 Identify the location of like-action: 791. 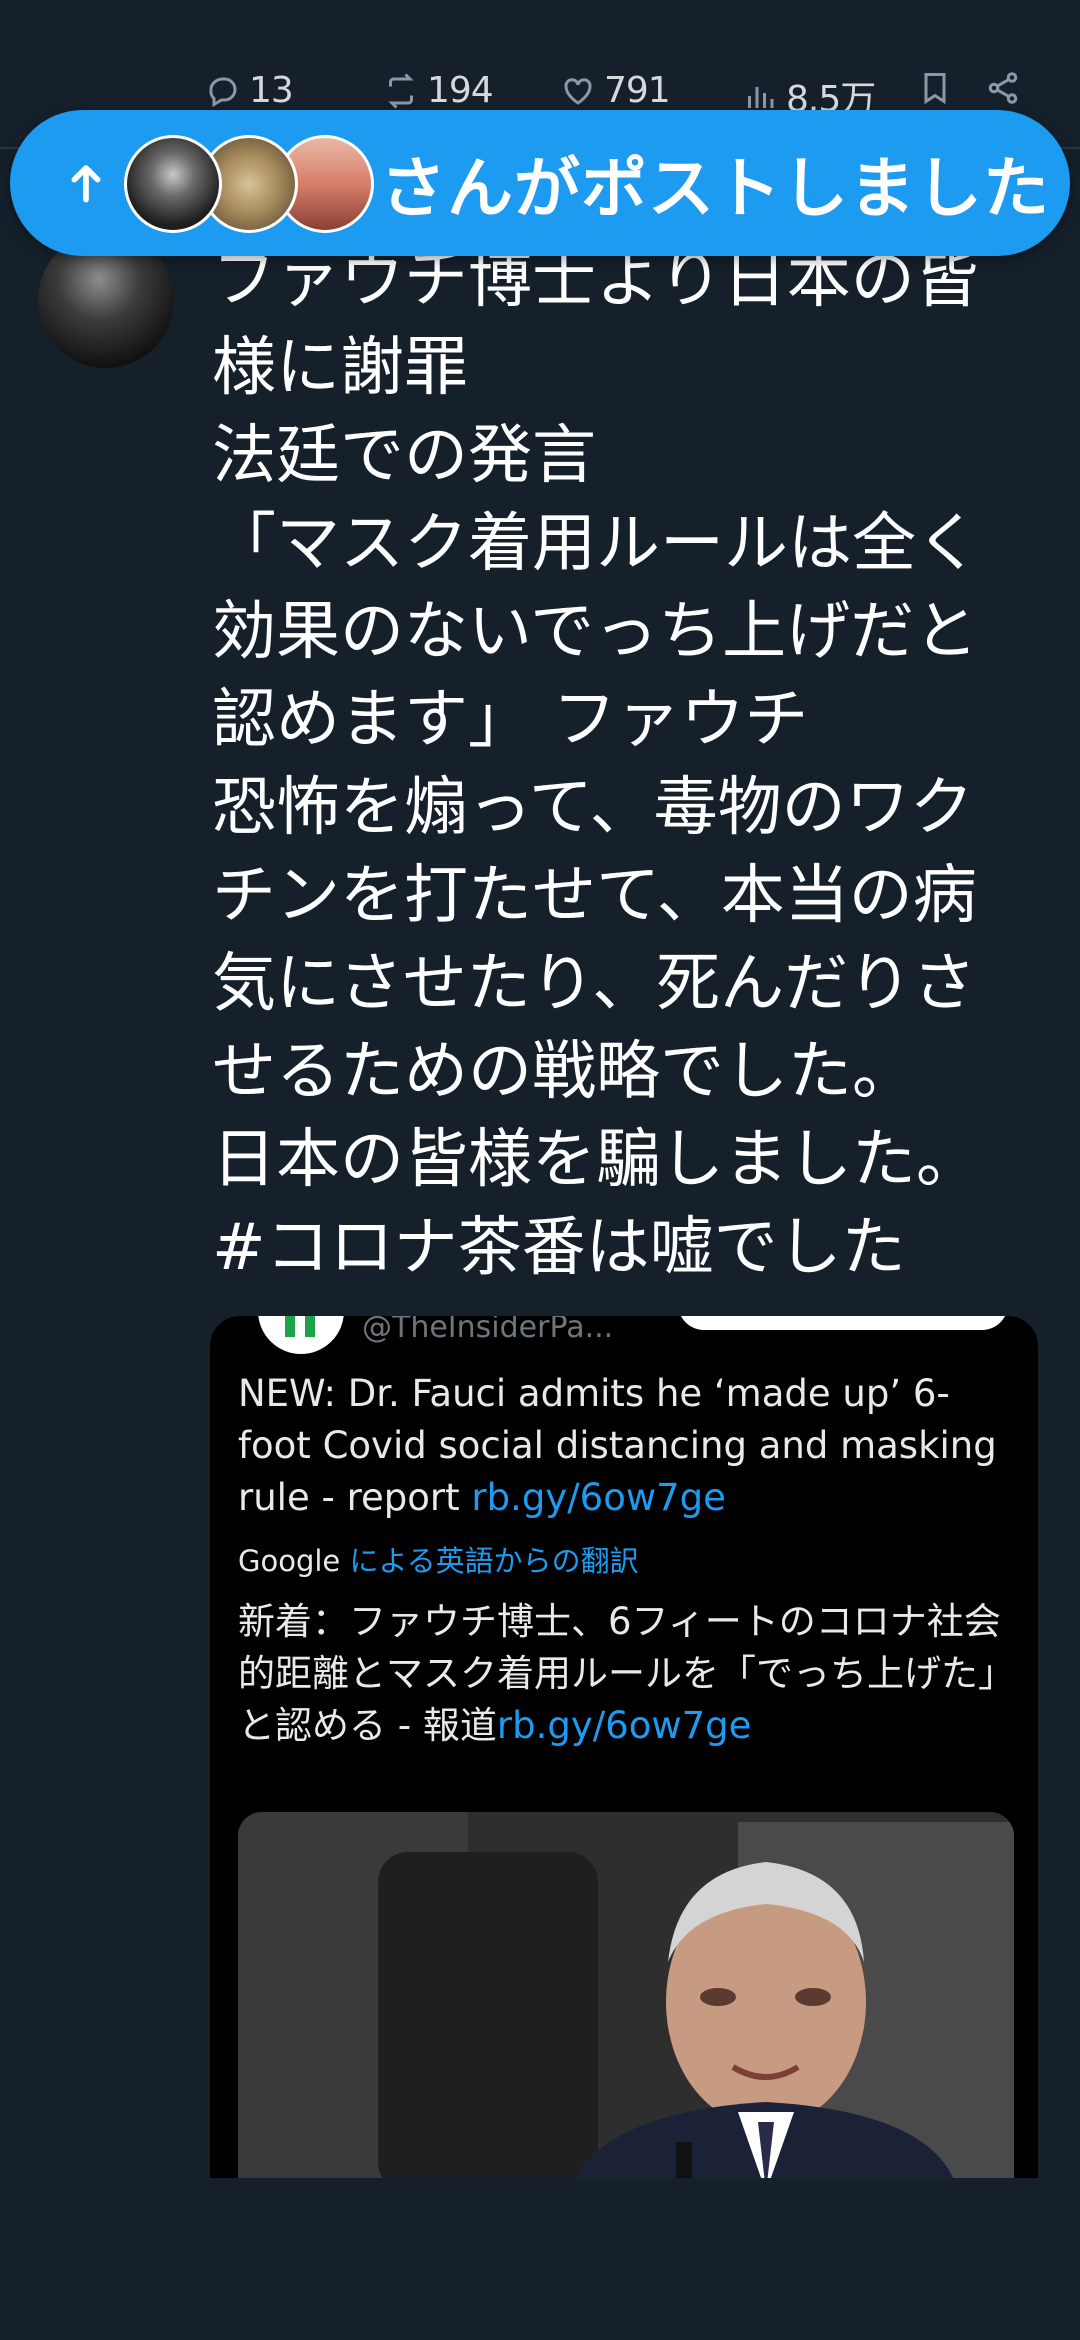
(615, 90).